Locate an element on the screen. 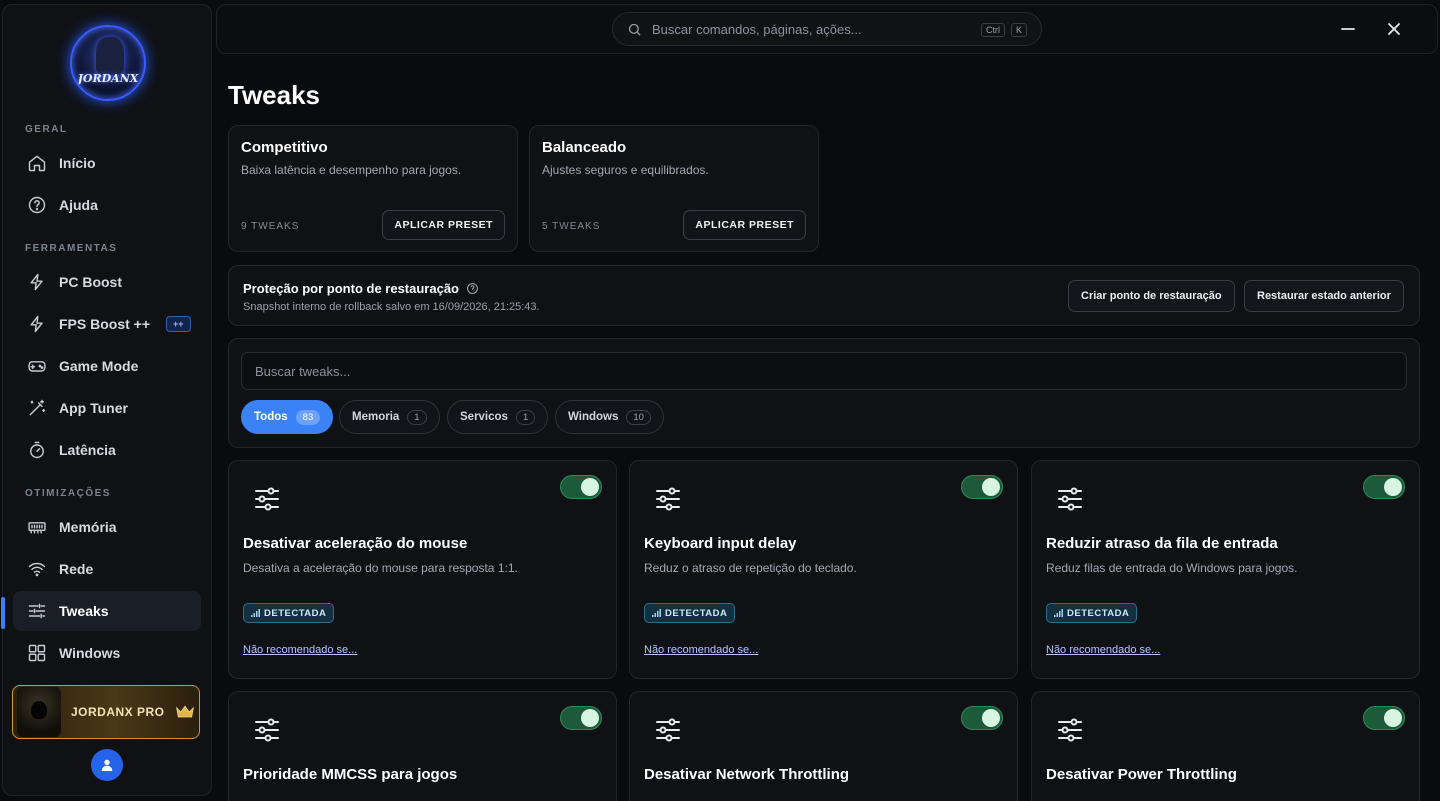  app-logo: JORDANX is located at coordinates (108, 63).